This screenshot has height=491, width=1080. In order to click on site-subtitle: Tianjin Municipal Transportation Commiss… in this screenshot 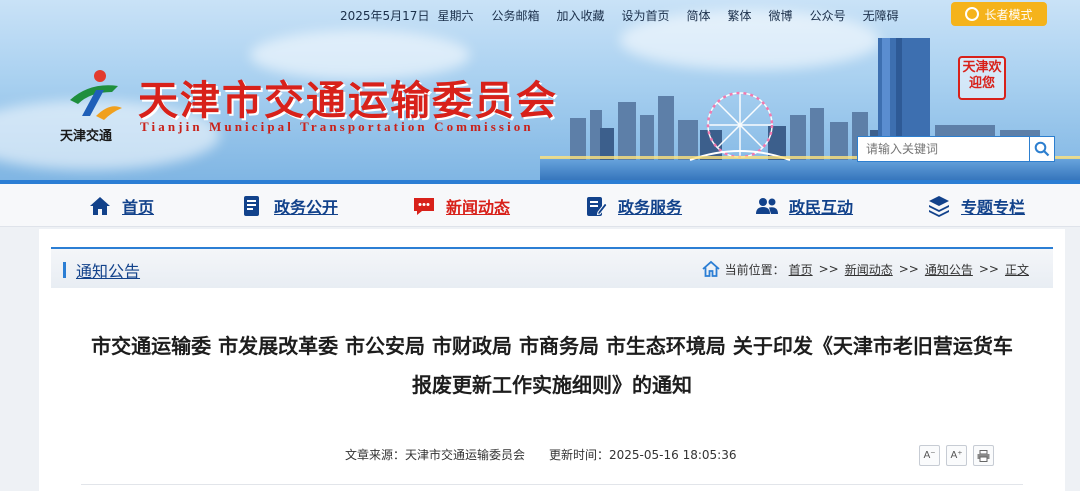, I will do `click(337, 126)`.